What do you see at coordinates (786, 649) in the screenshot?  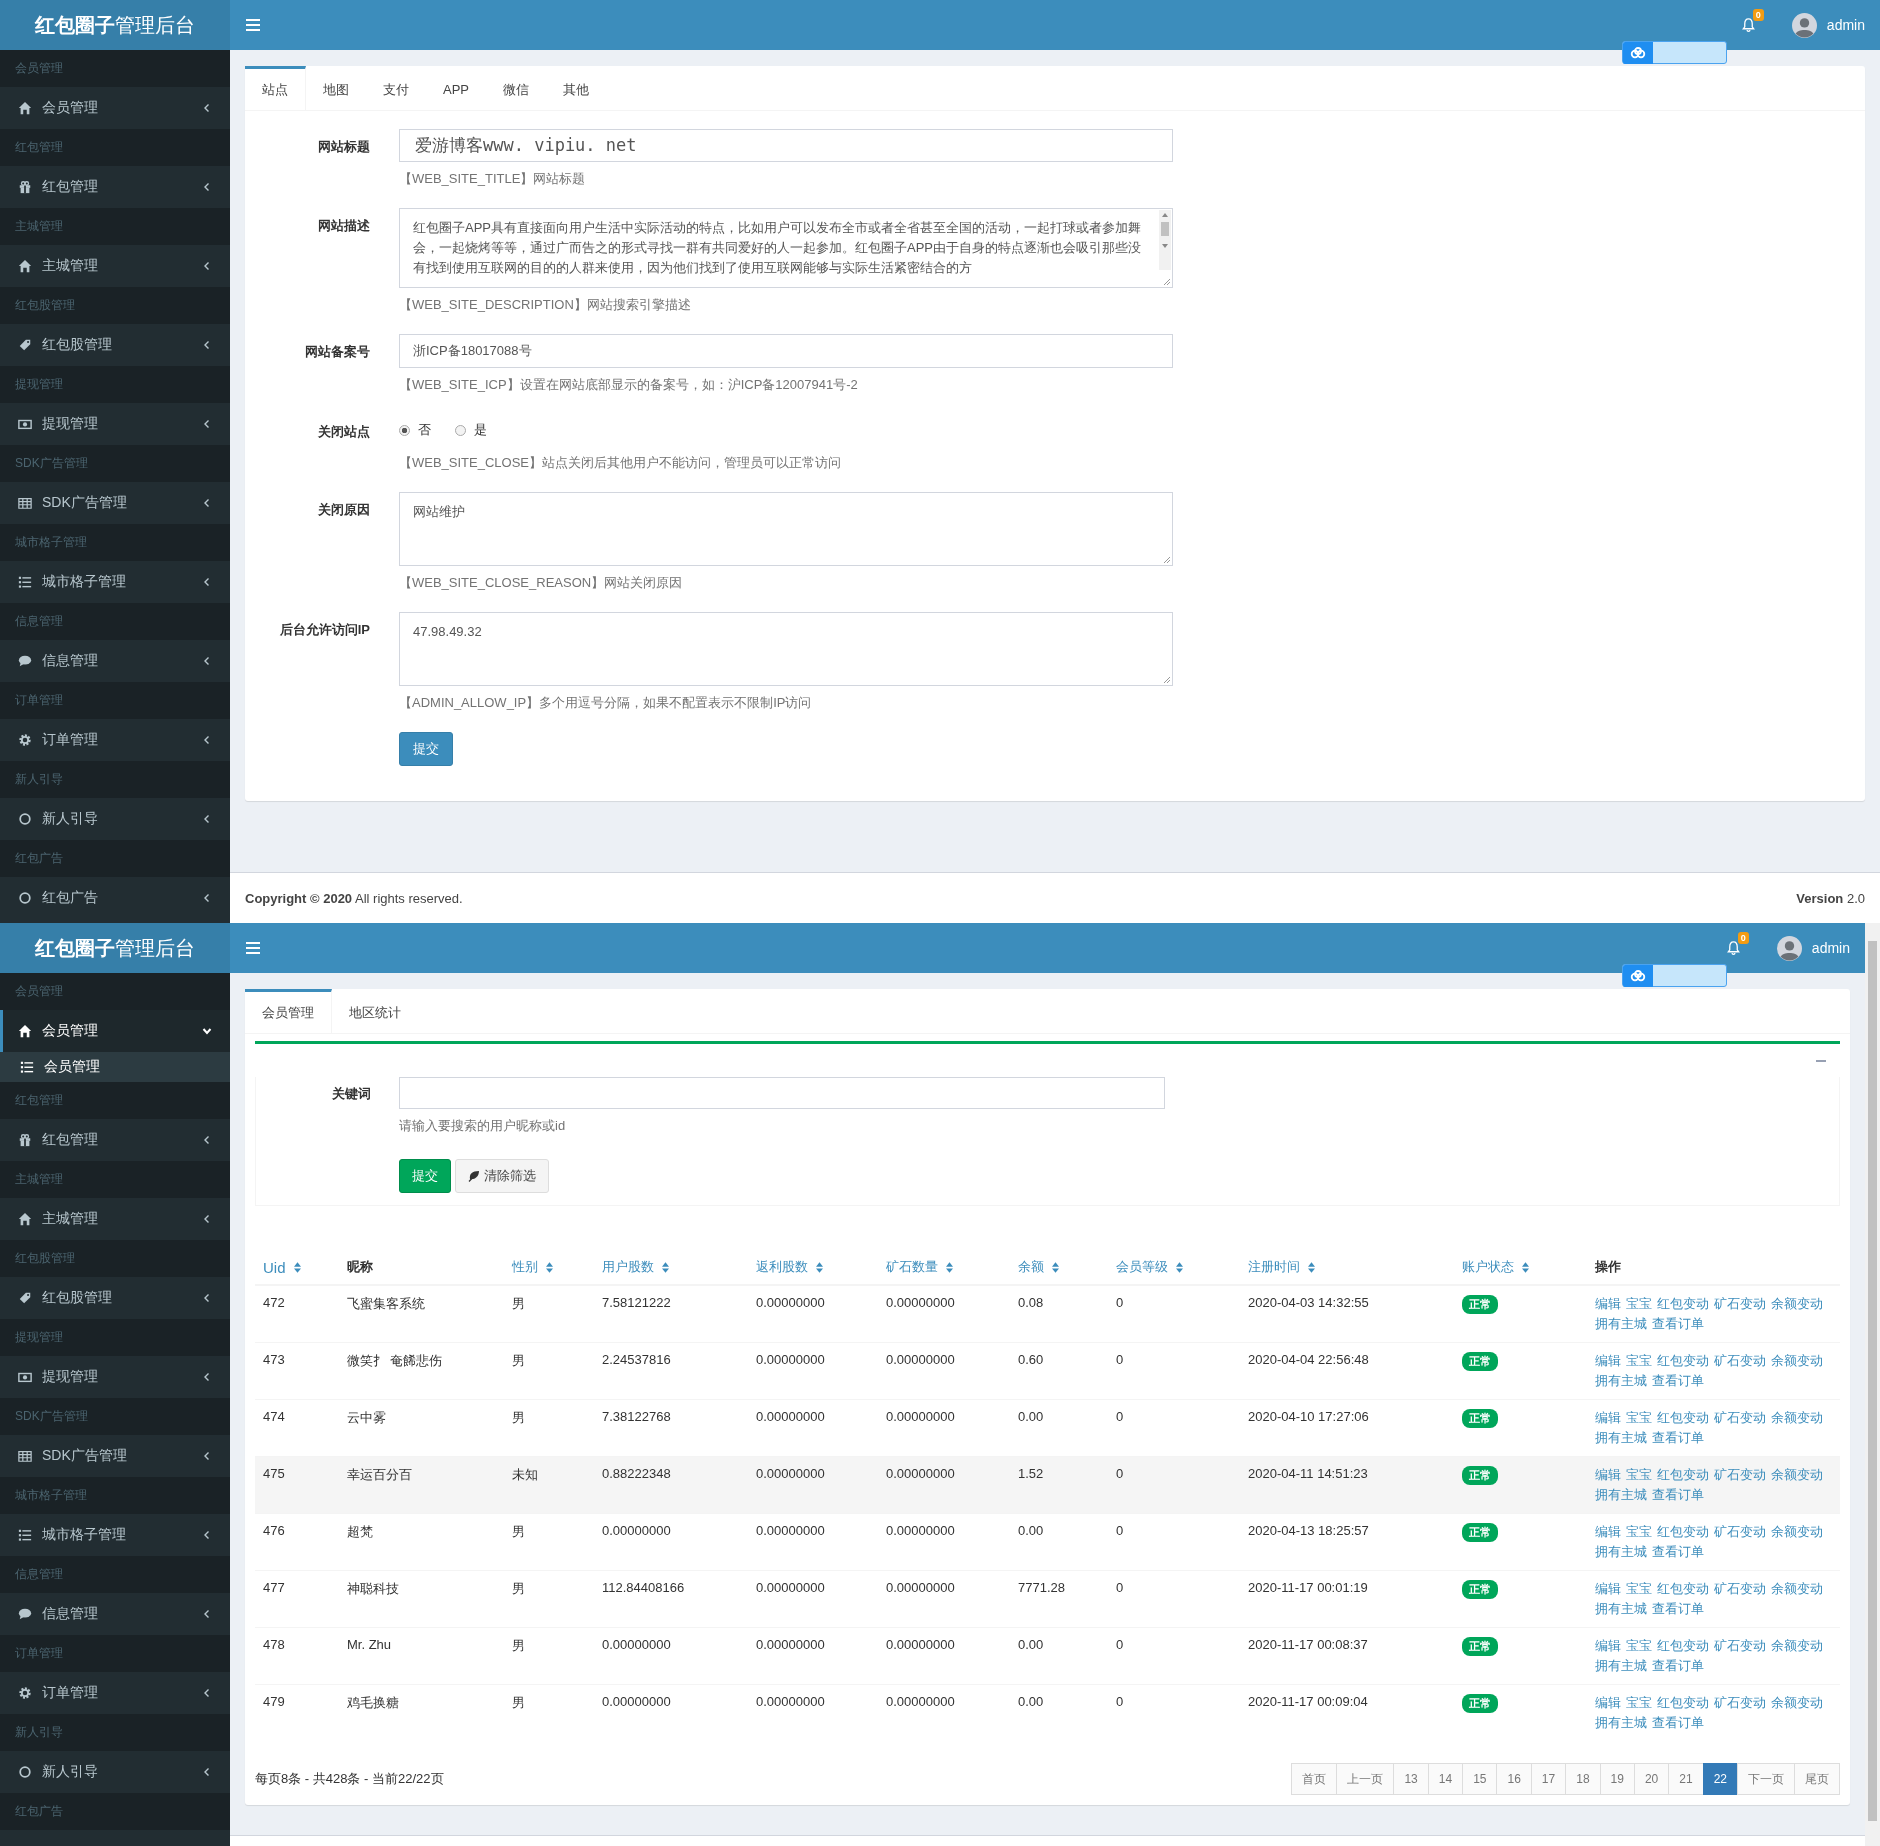 I see `text-area: 47.98.49.32` at bounding box center [786, 649].